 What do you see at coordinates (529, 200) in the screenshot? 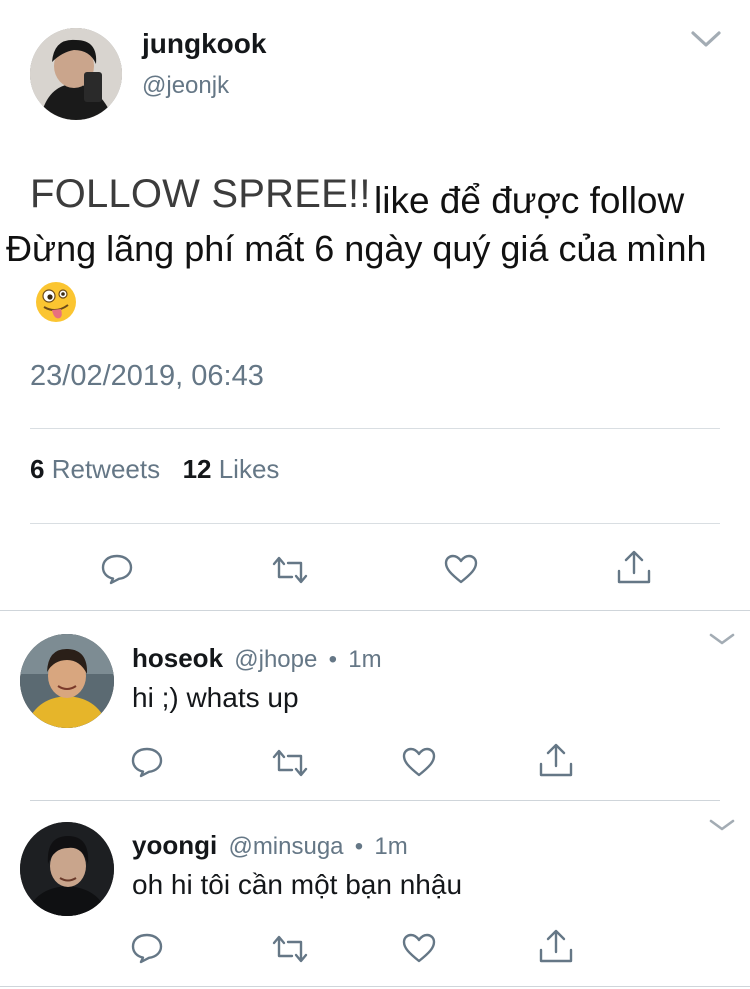
I see `tweet-text-overlay: like để được follow` at bounding box center [529, 200].